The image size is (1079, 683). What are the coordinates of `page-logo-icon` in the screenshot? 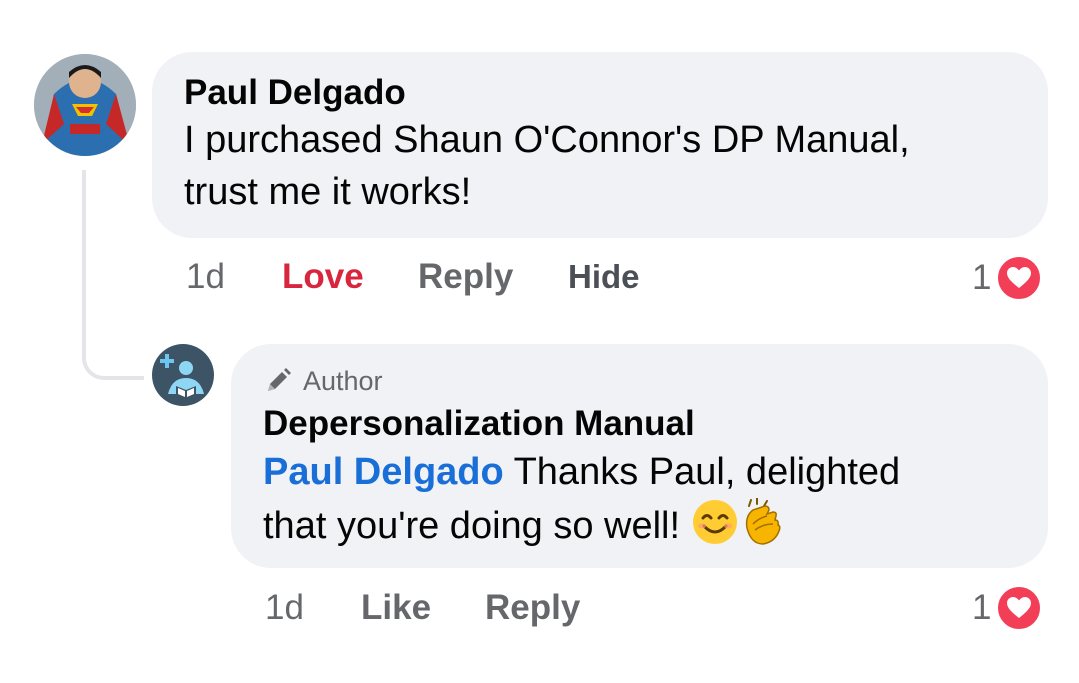 It's located at (183, 375).